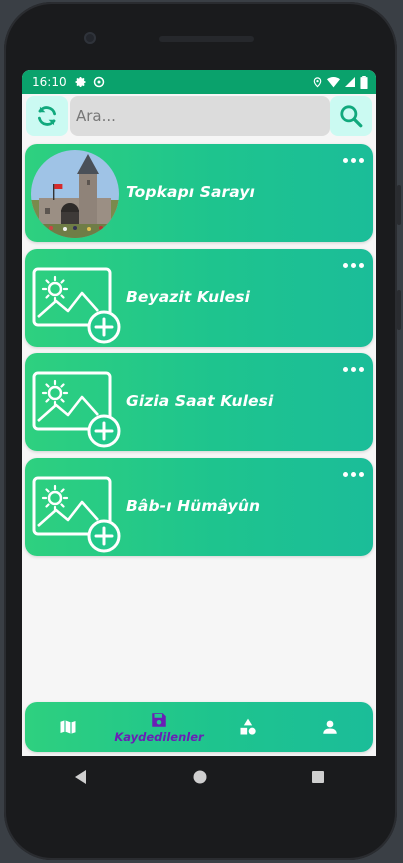 The width and height of the screenshot is (403, 863). What do you see at coordinates (193, 506) in the screenshot?
I see `place-title: Bâb-ı Hümâyûn` at bounding box center [193, 506].